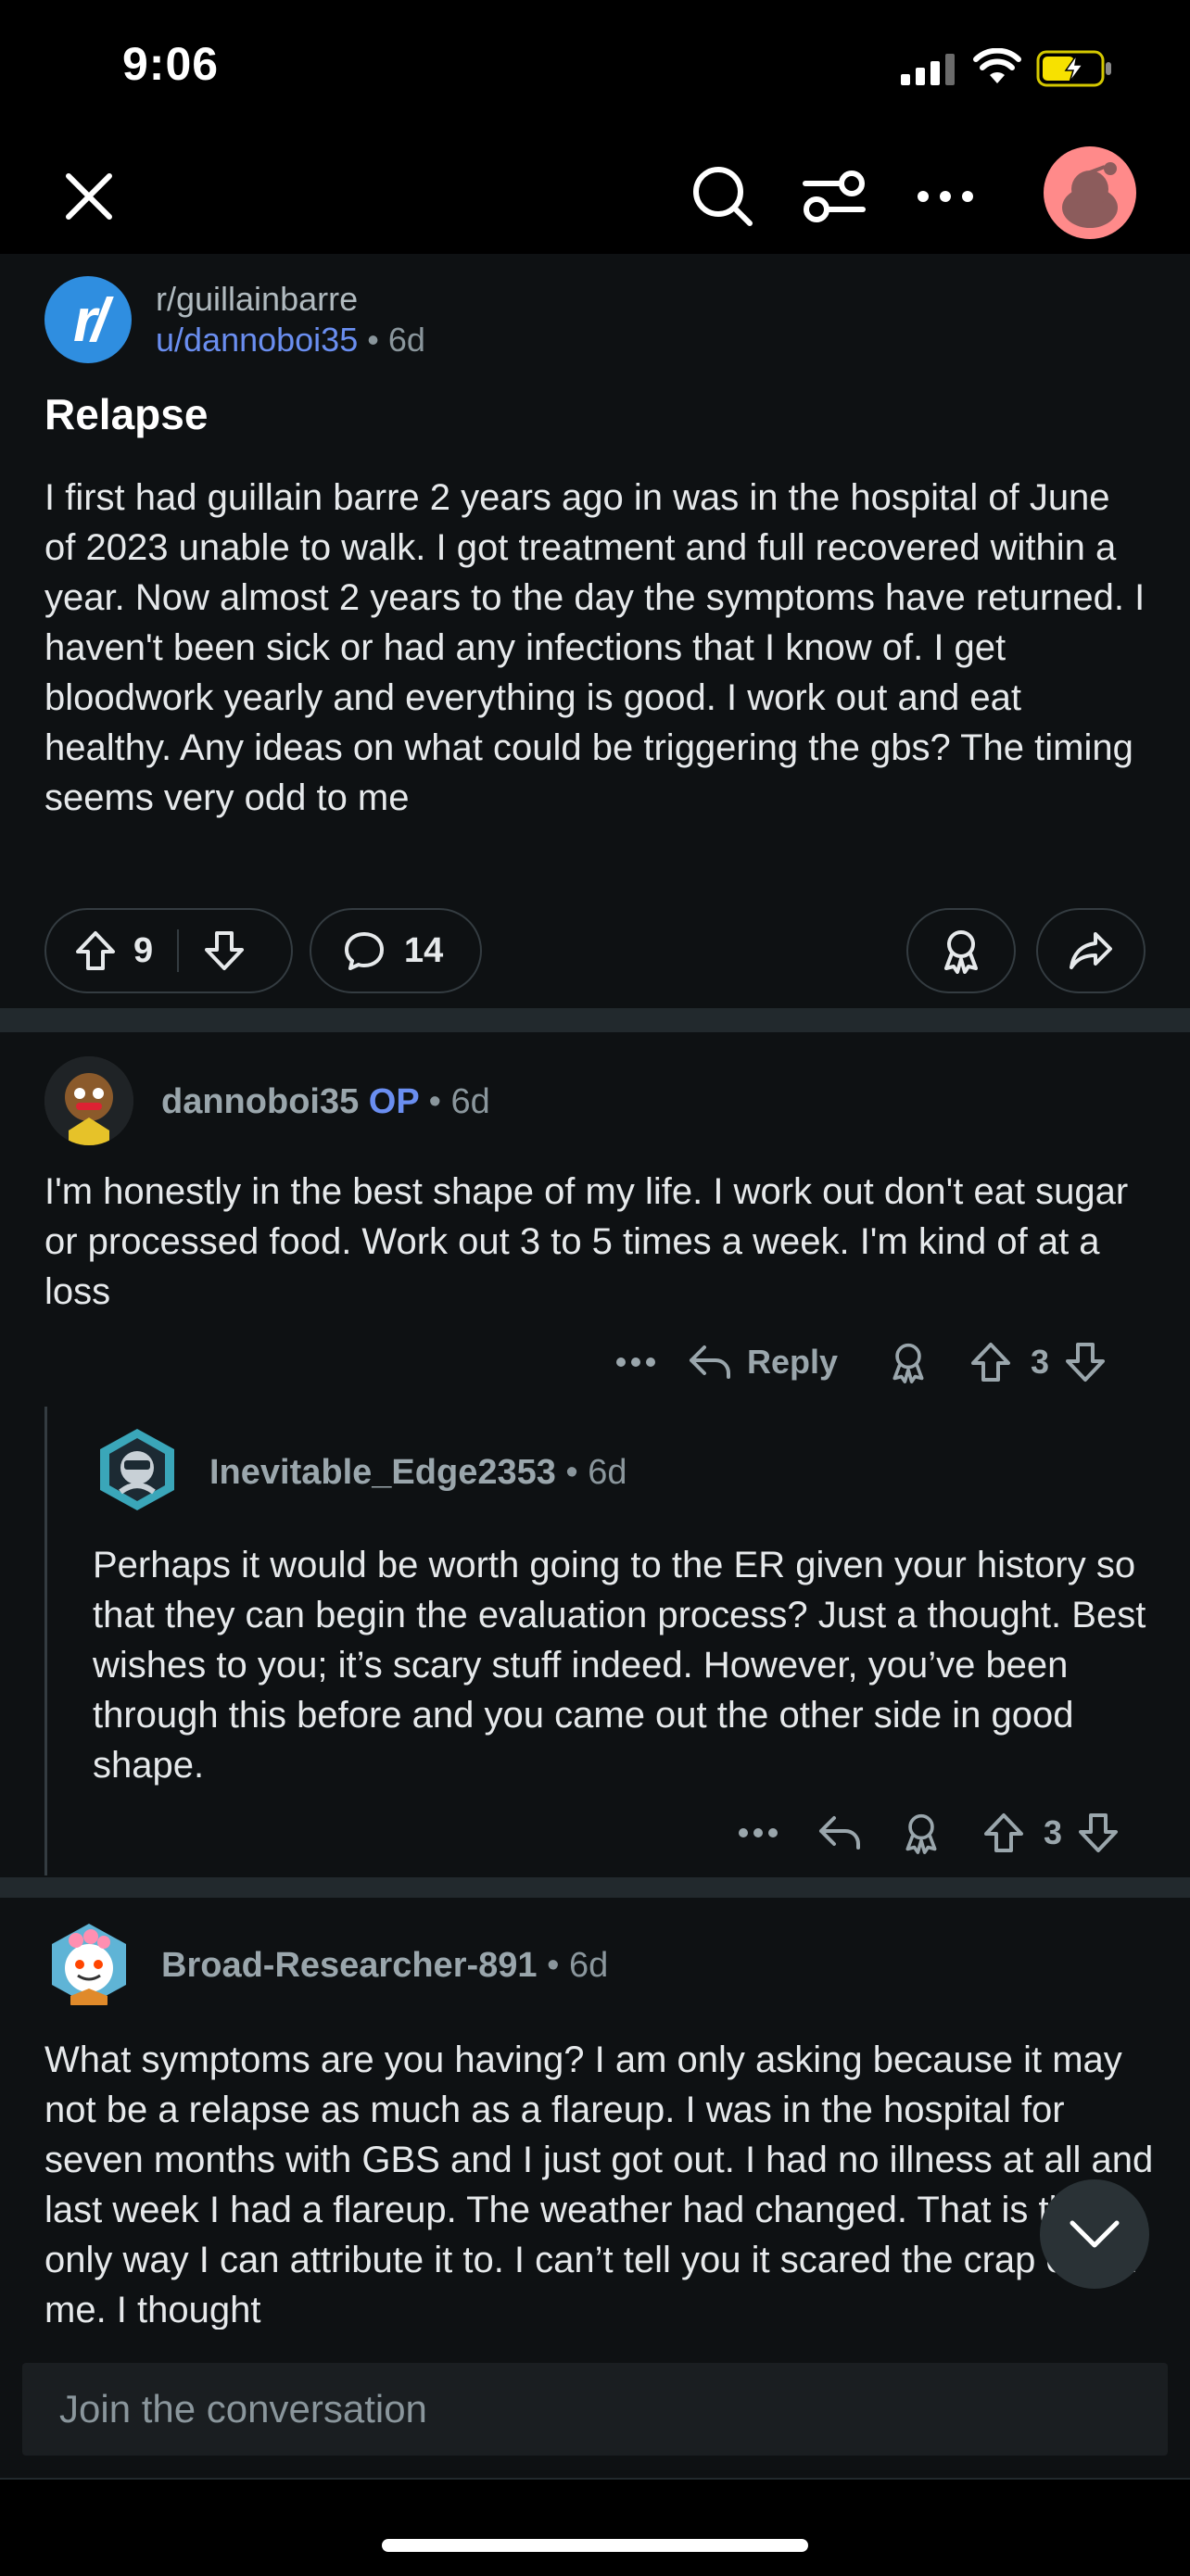  Describe the element at coordinates (178, 951) in the screenshot. I see `vote-divider` at that location.